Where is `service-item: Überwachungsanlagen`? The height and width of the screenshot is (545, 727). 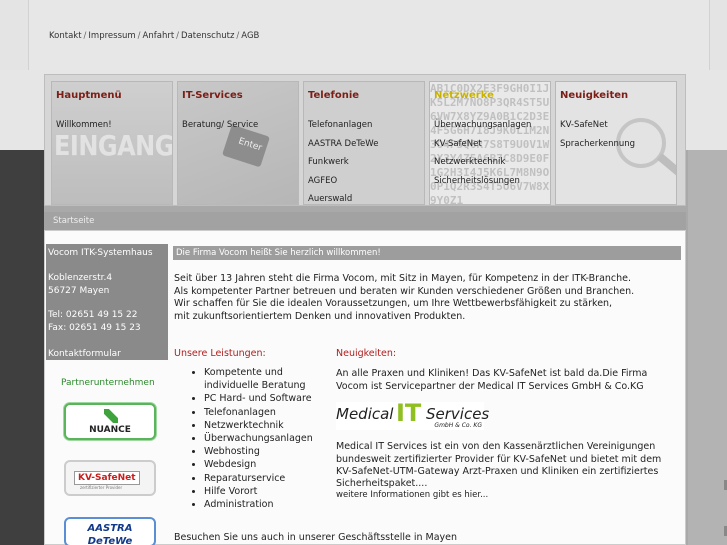 service-item: Überwachungsanlagen is located at coordinates (258, 438).